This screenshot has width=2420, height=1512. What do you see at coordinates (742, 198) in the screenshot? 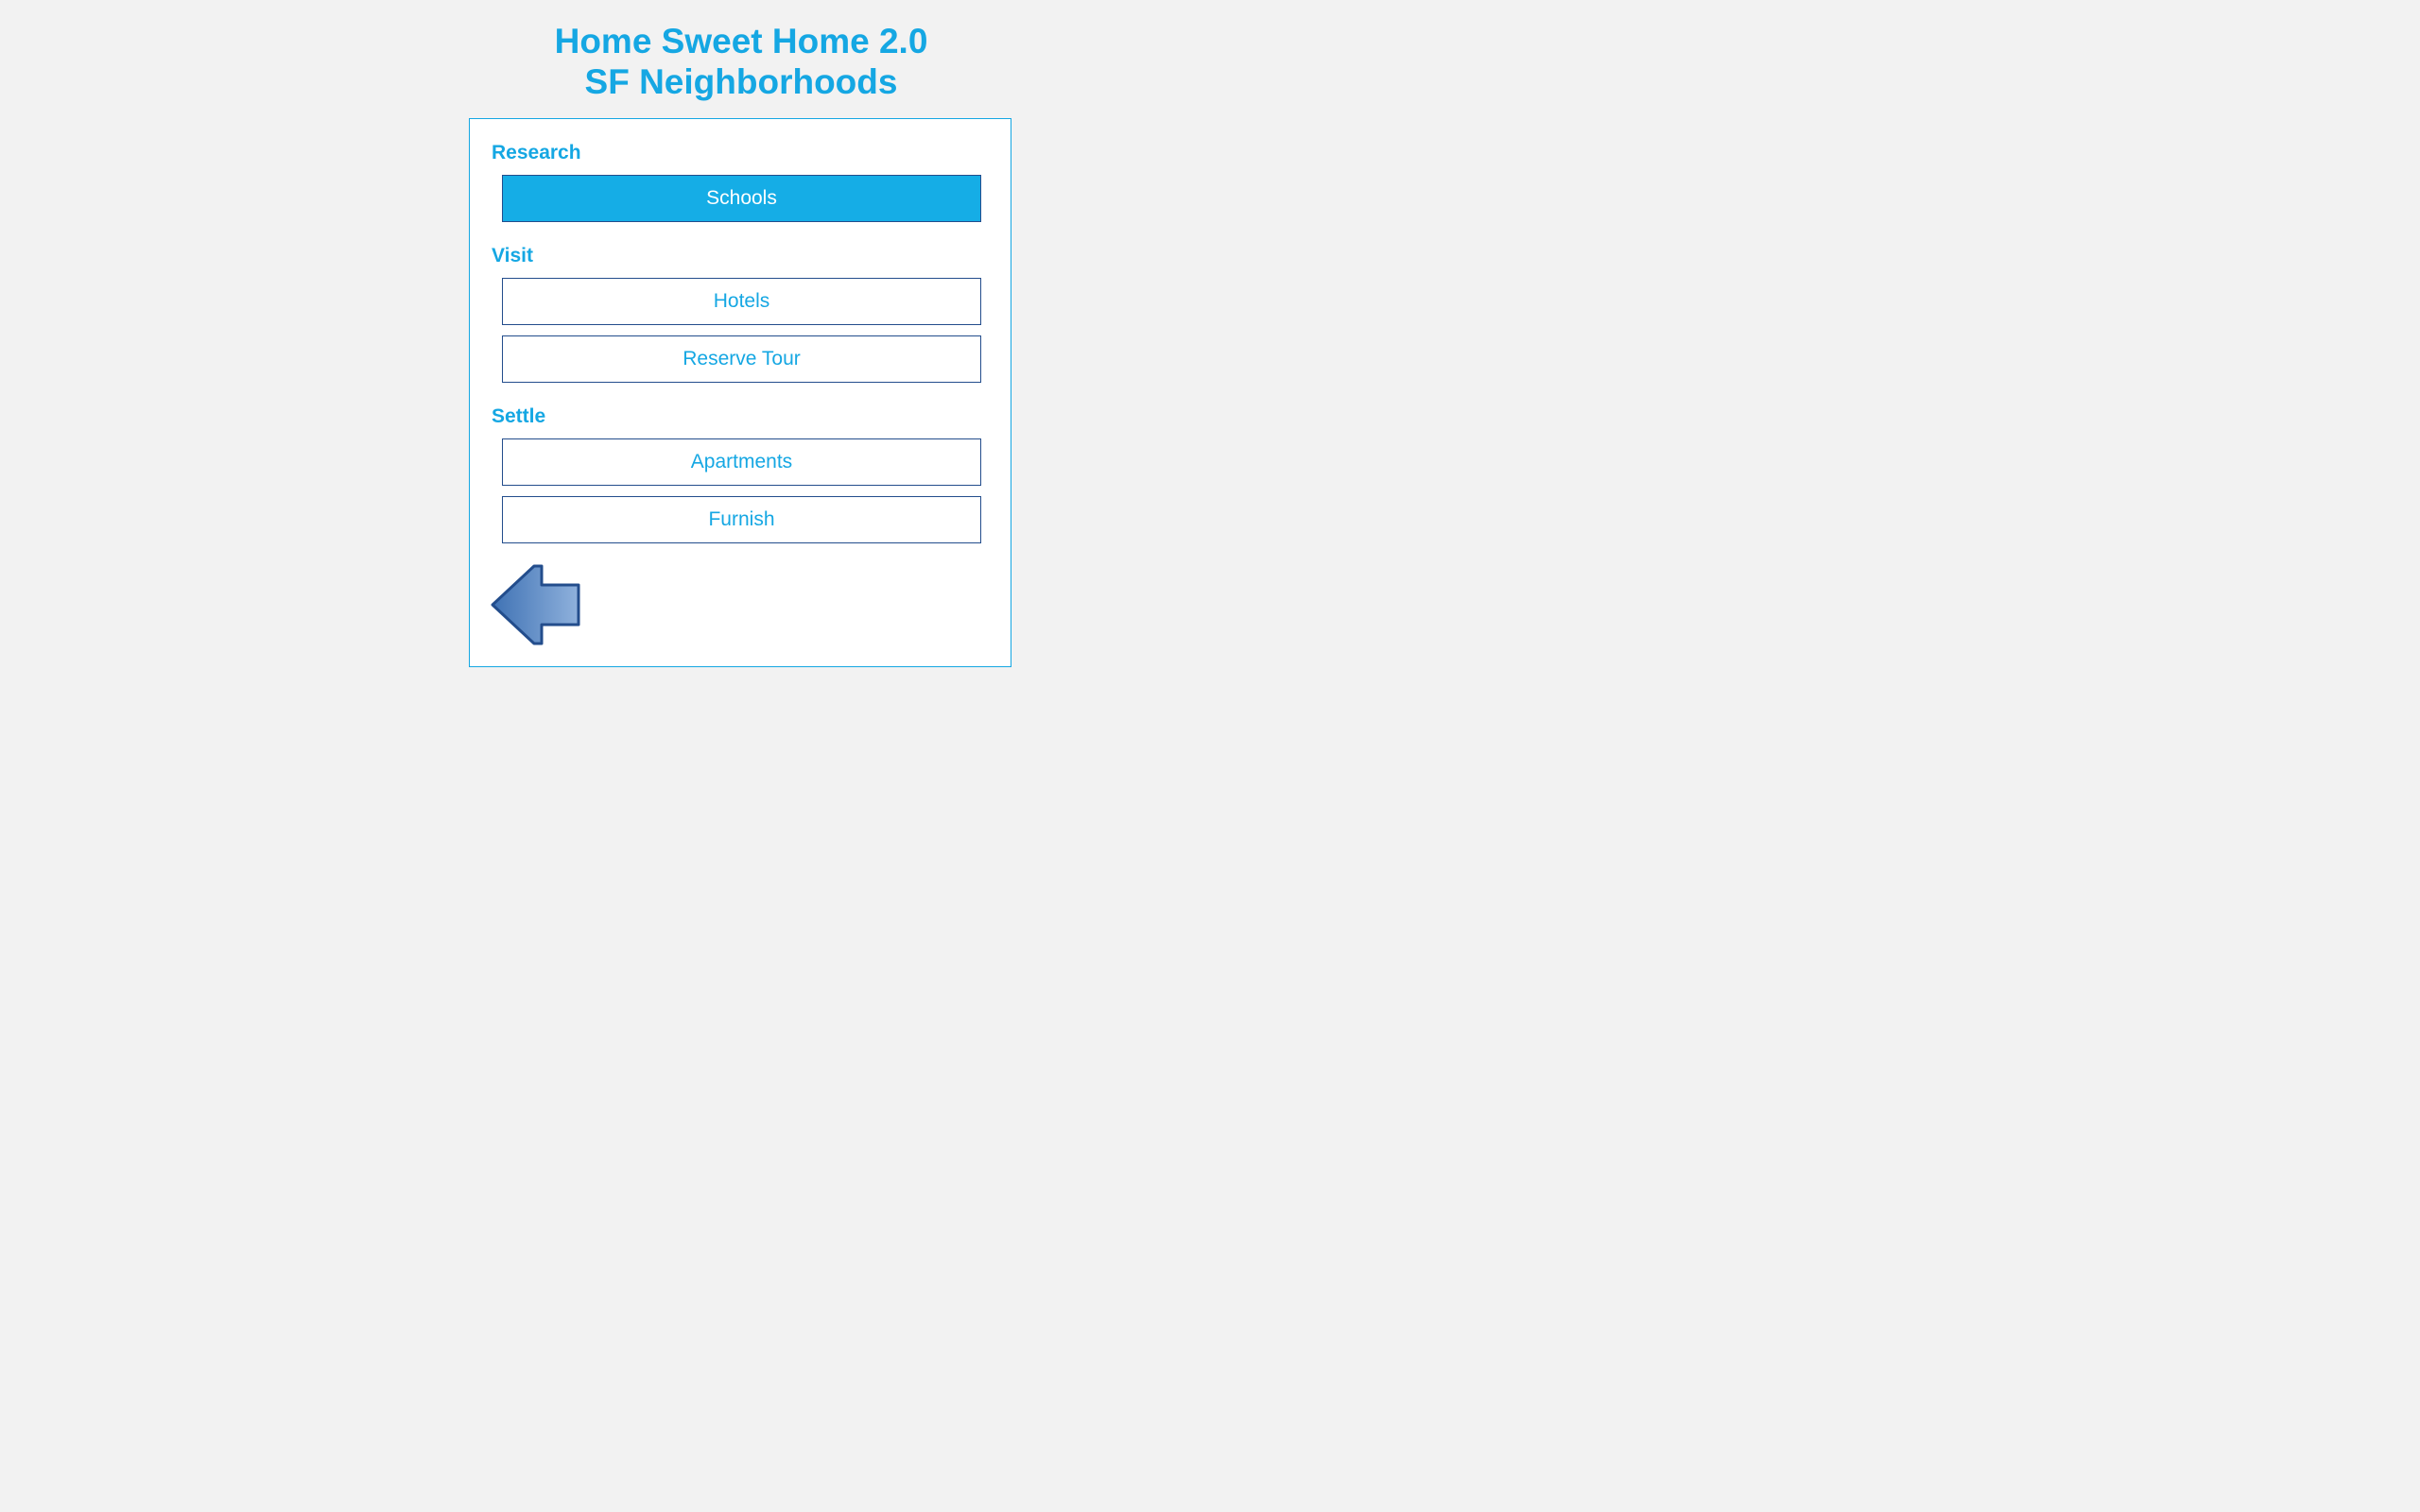
I see `schools-button: Schools` at bounding box center [742, 198].